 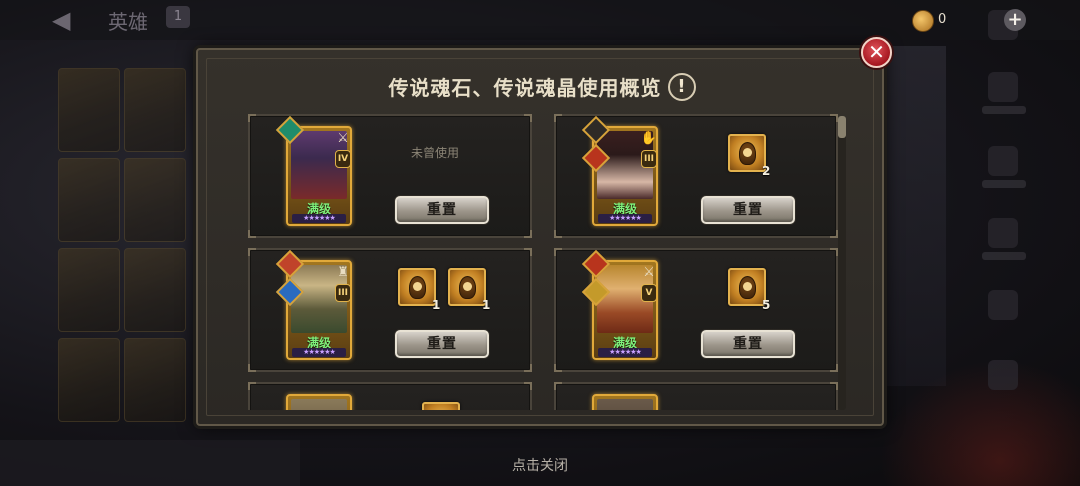 I want to click on legendary-soulcrystal-icon, so click(x=467, y=287).